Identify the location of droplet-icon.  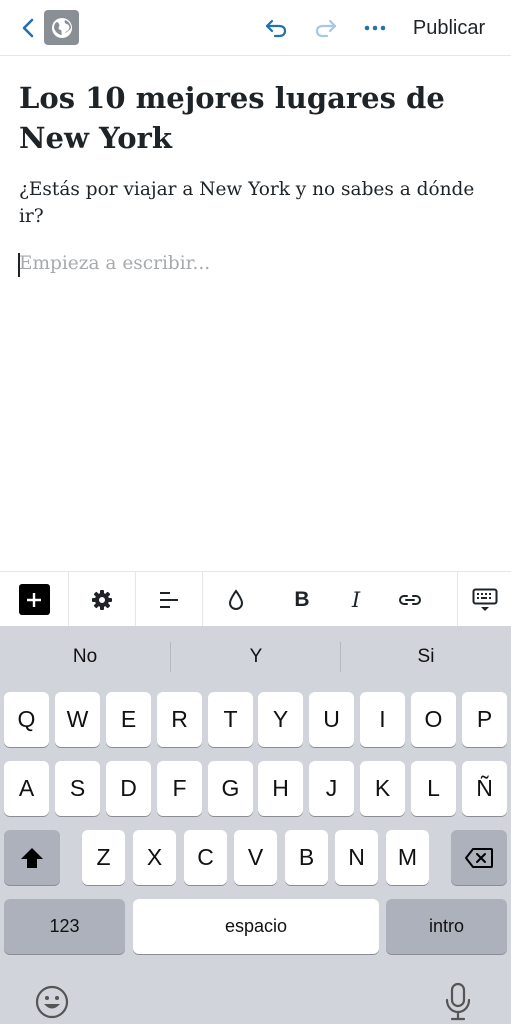
(236, 599).